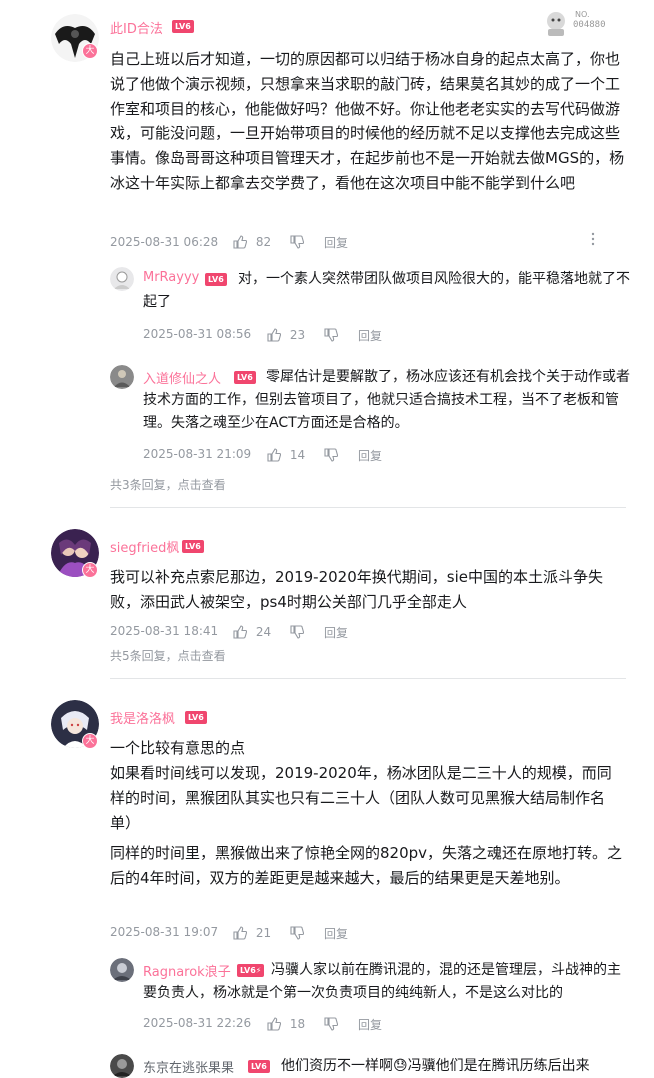 The width and height of the screenshot is (654, 1078). What do you see at coordinates (136, 27) in the screenshot?
I see `comment-username: 此ID合法` at bounding box center [136, 27].